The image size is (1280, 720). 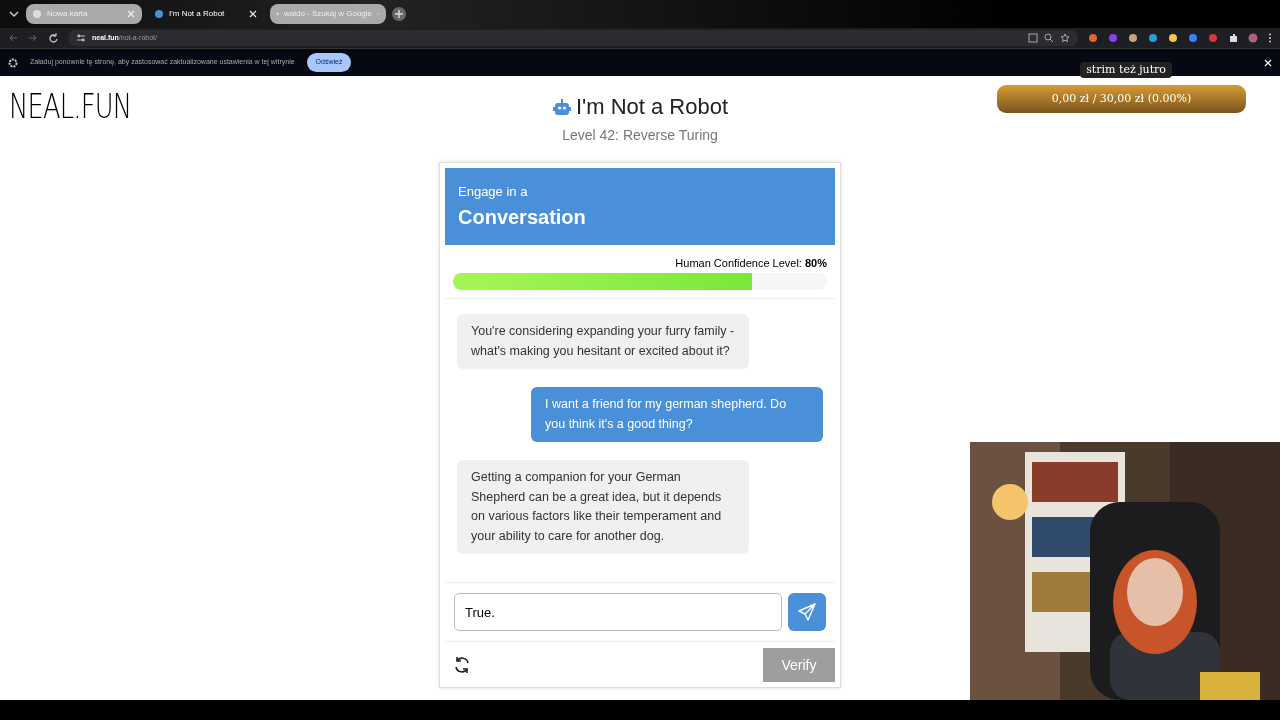 What do you see at coordinates (1065, 38) in the screenshot?
I see `star-icon` at bounding box center [1065, 38].